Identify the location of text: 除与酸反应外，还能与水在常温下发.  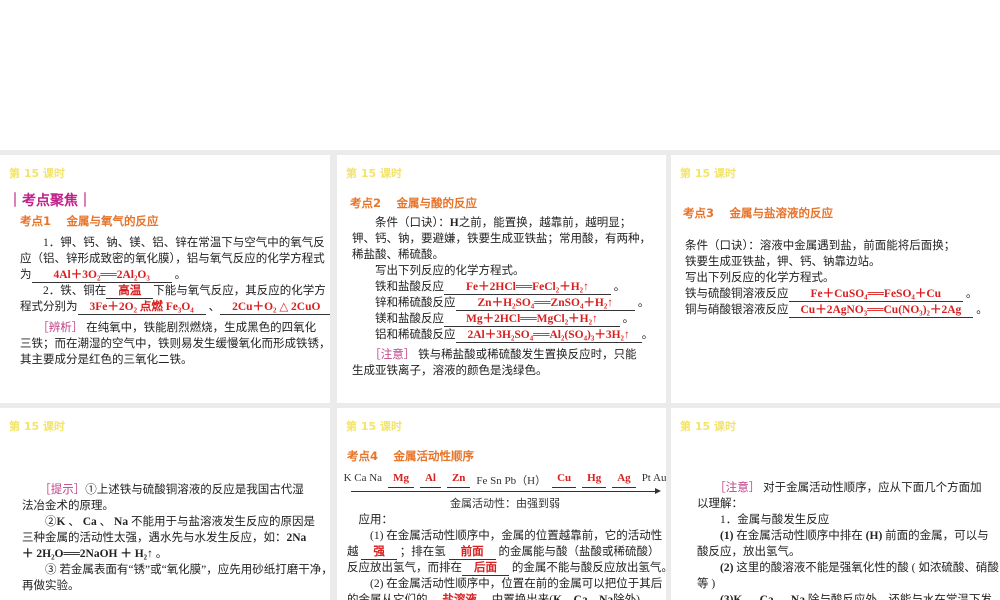
(898, 597).